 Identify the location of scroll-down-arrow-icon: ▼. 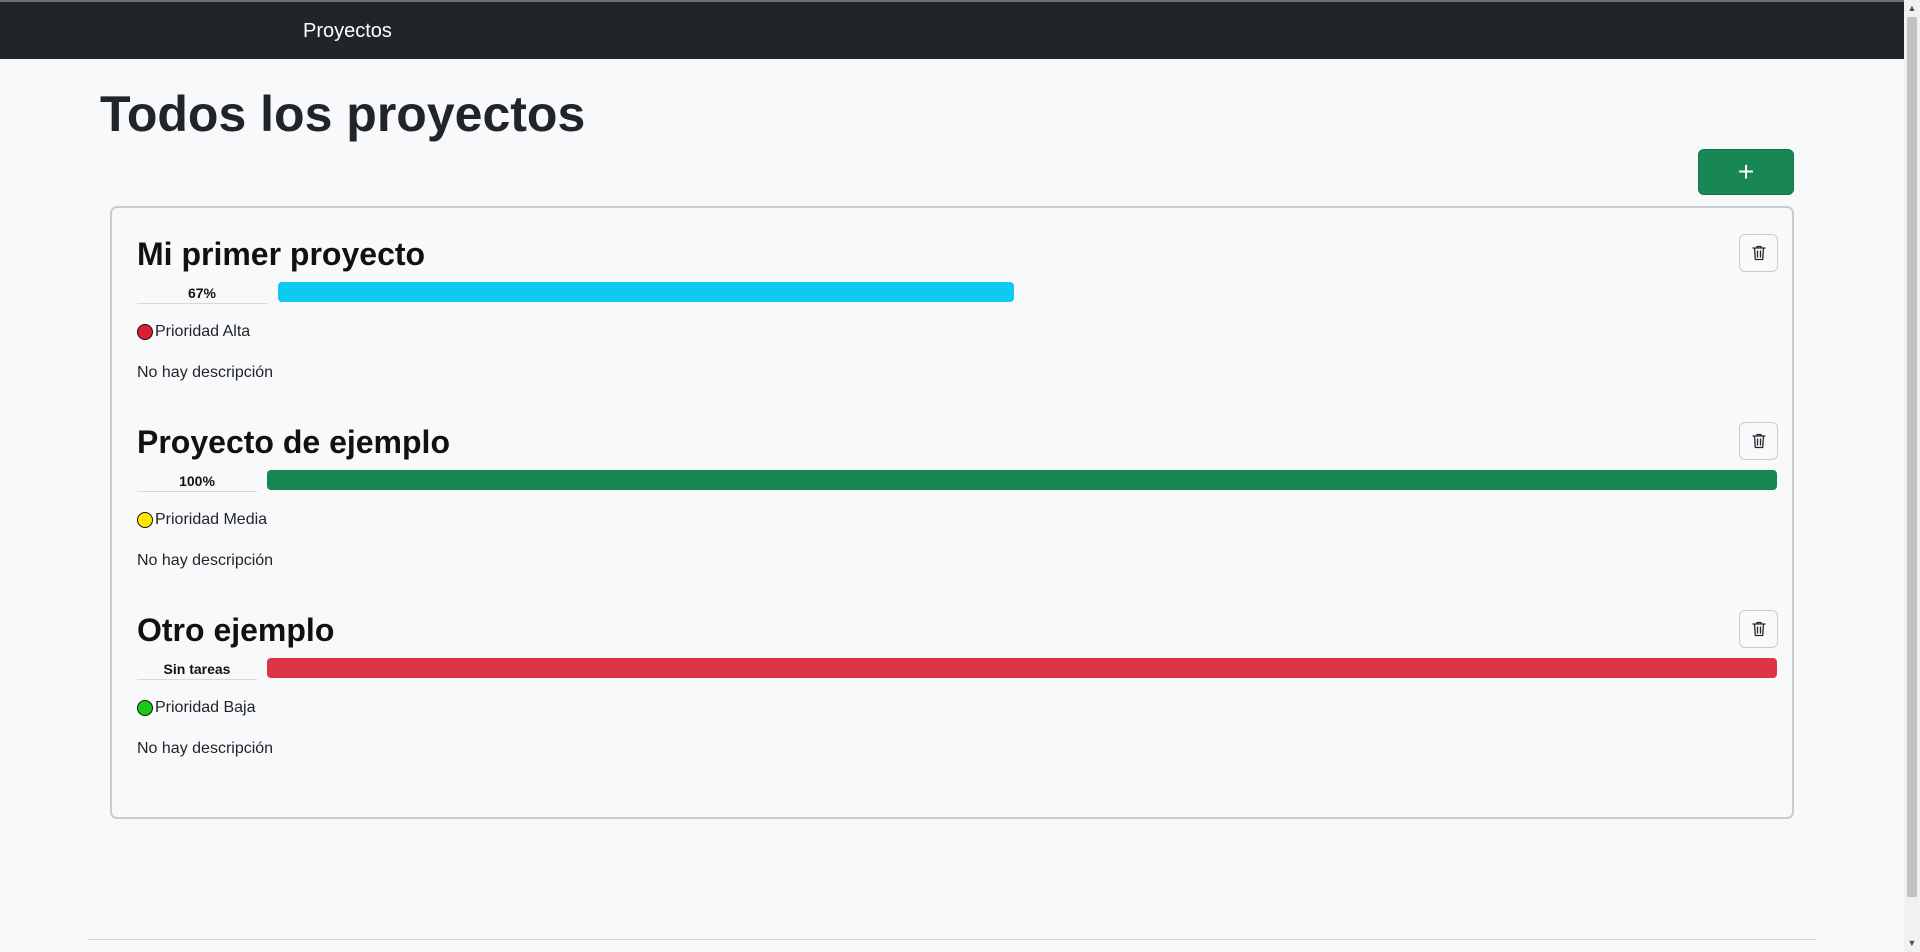
(1912, 943).